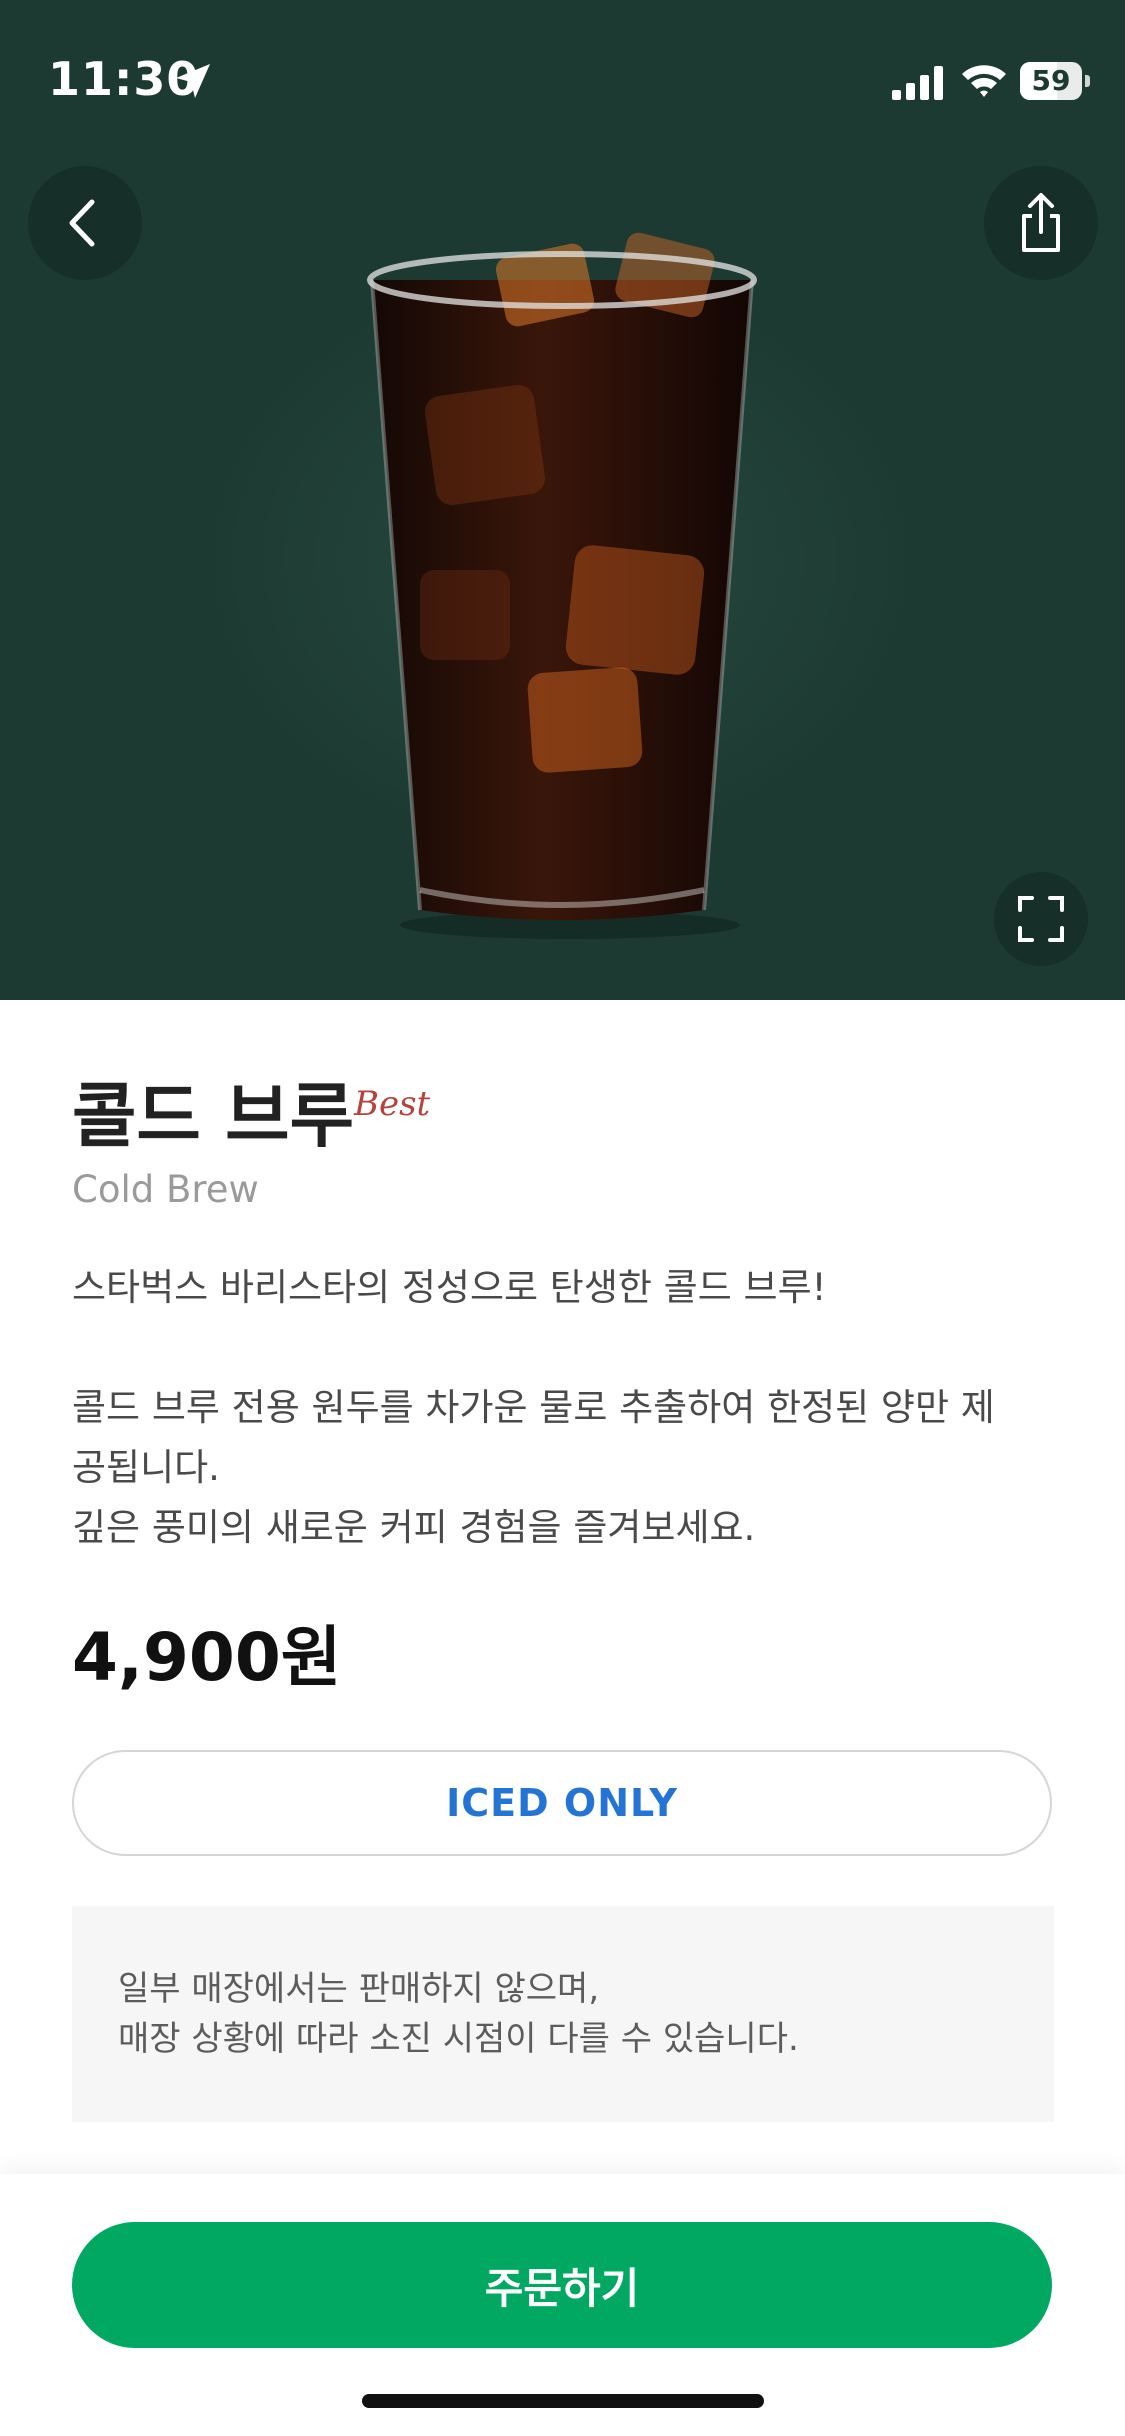 The width and height of the screenshot is (1125, 2436). What do you see at coordinates (917, 83) in the screenshot?
I see `cellular-signal-icon` at bounding box center [917, 83].